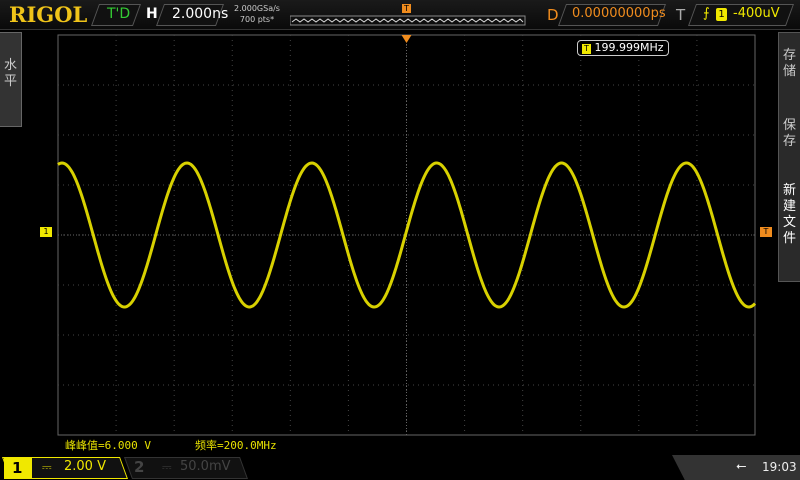 Image resolution: width=800 pixels, height=480 pixels. Describe the element at coordinates (779, 467) in the screenshot. I see `clock-time: 19:03` at that location.